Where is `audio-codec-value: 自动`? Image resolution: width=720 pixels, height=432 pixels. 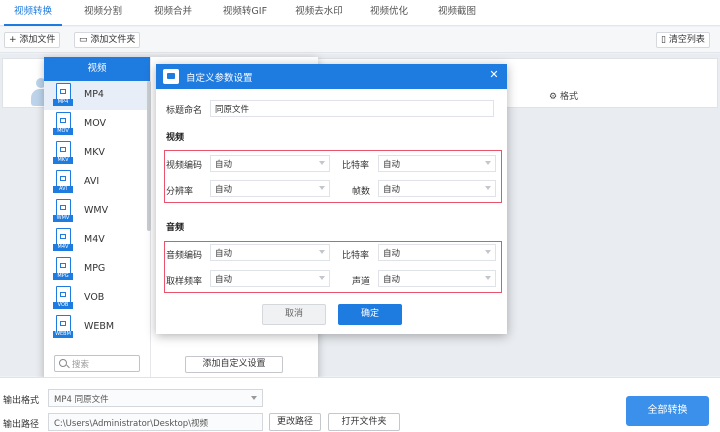
audio-codec-value: 自动 is located at coordinates (224, 254).